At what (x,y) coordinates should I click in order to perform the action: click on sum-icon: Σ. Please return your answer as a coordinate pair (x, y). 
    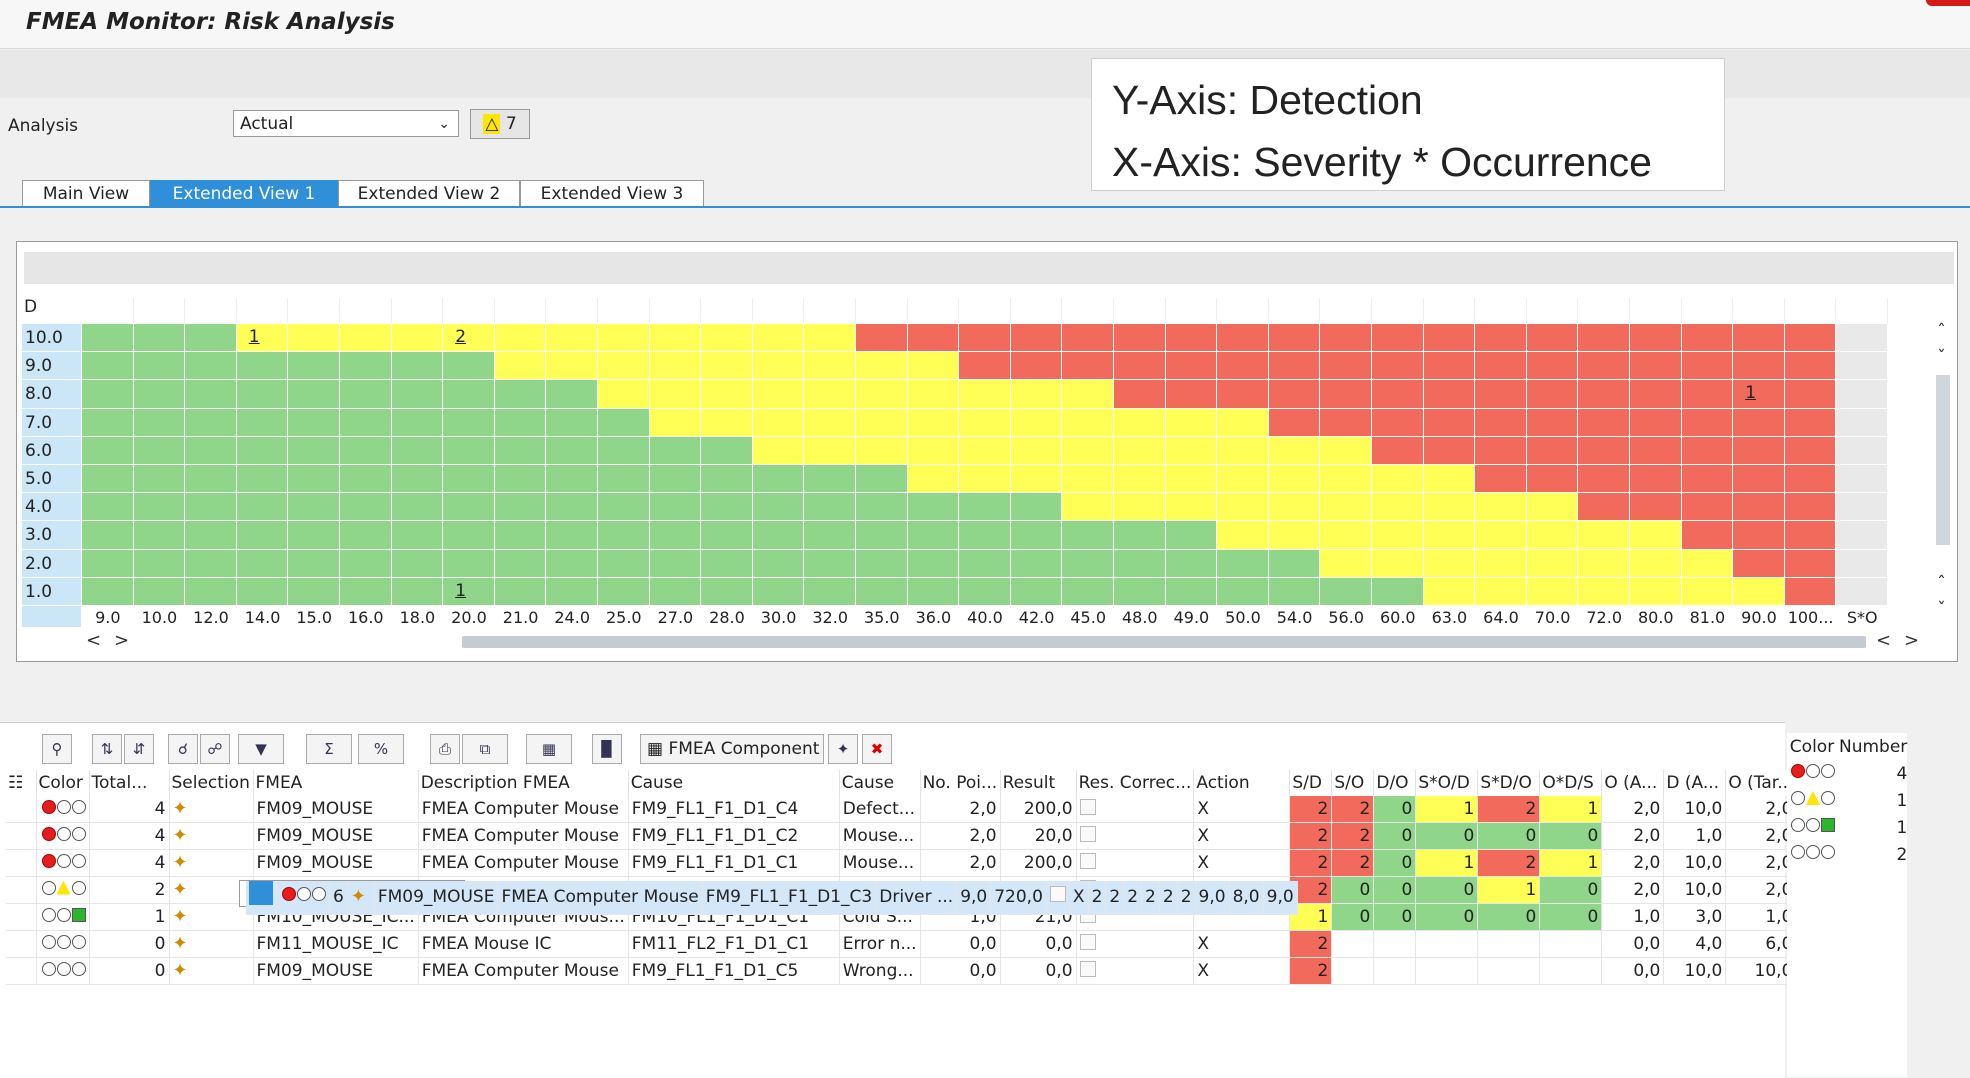
    Looking at the image, I should click on (329, 749).